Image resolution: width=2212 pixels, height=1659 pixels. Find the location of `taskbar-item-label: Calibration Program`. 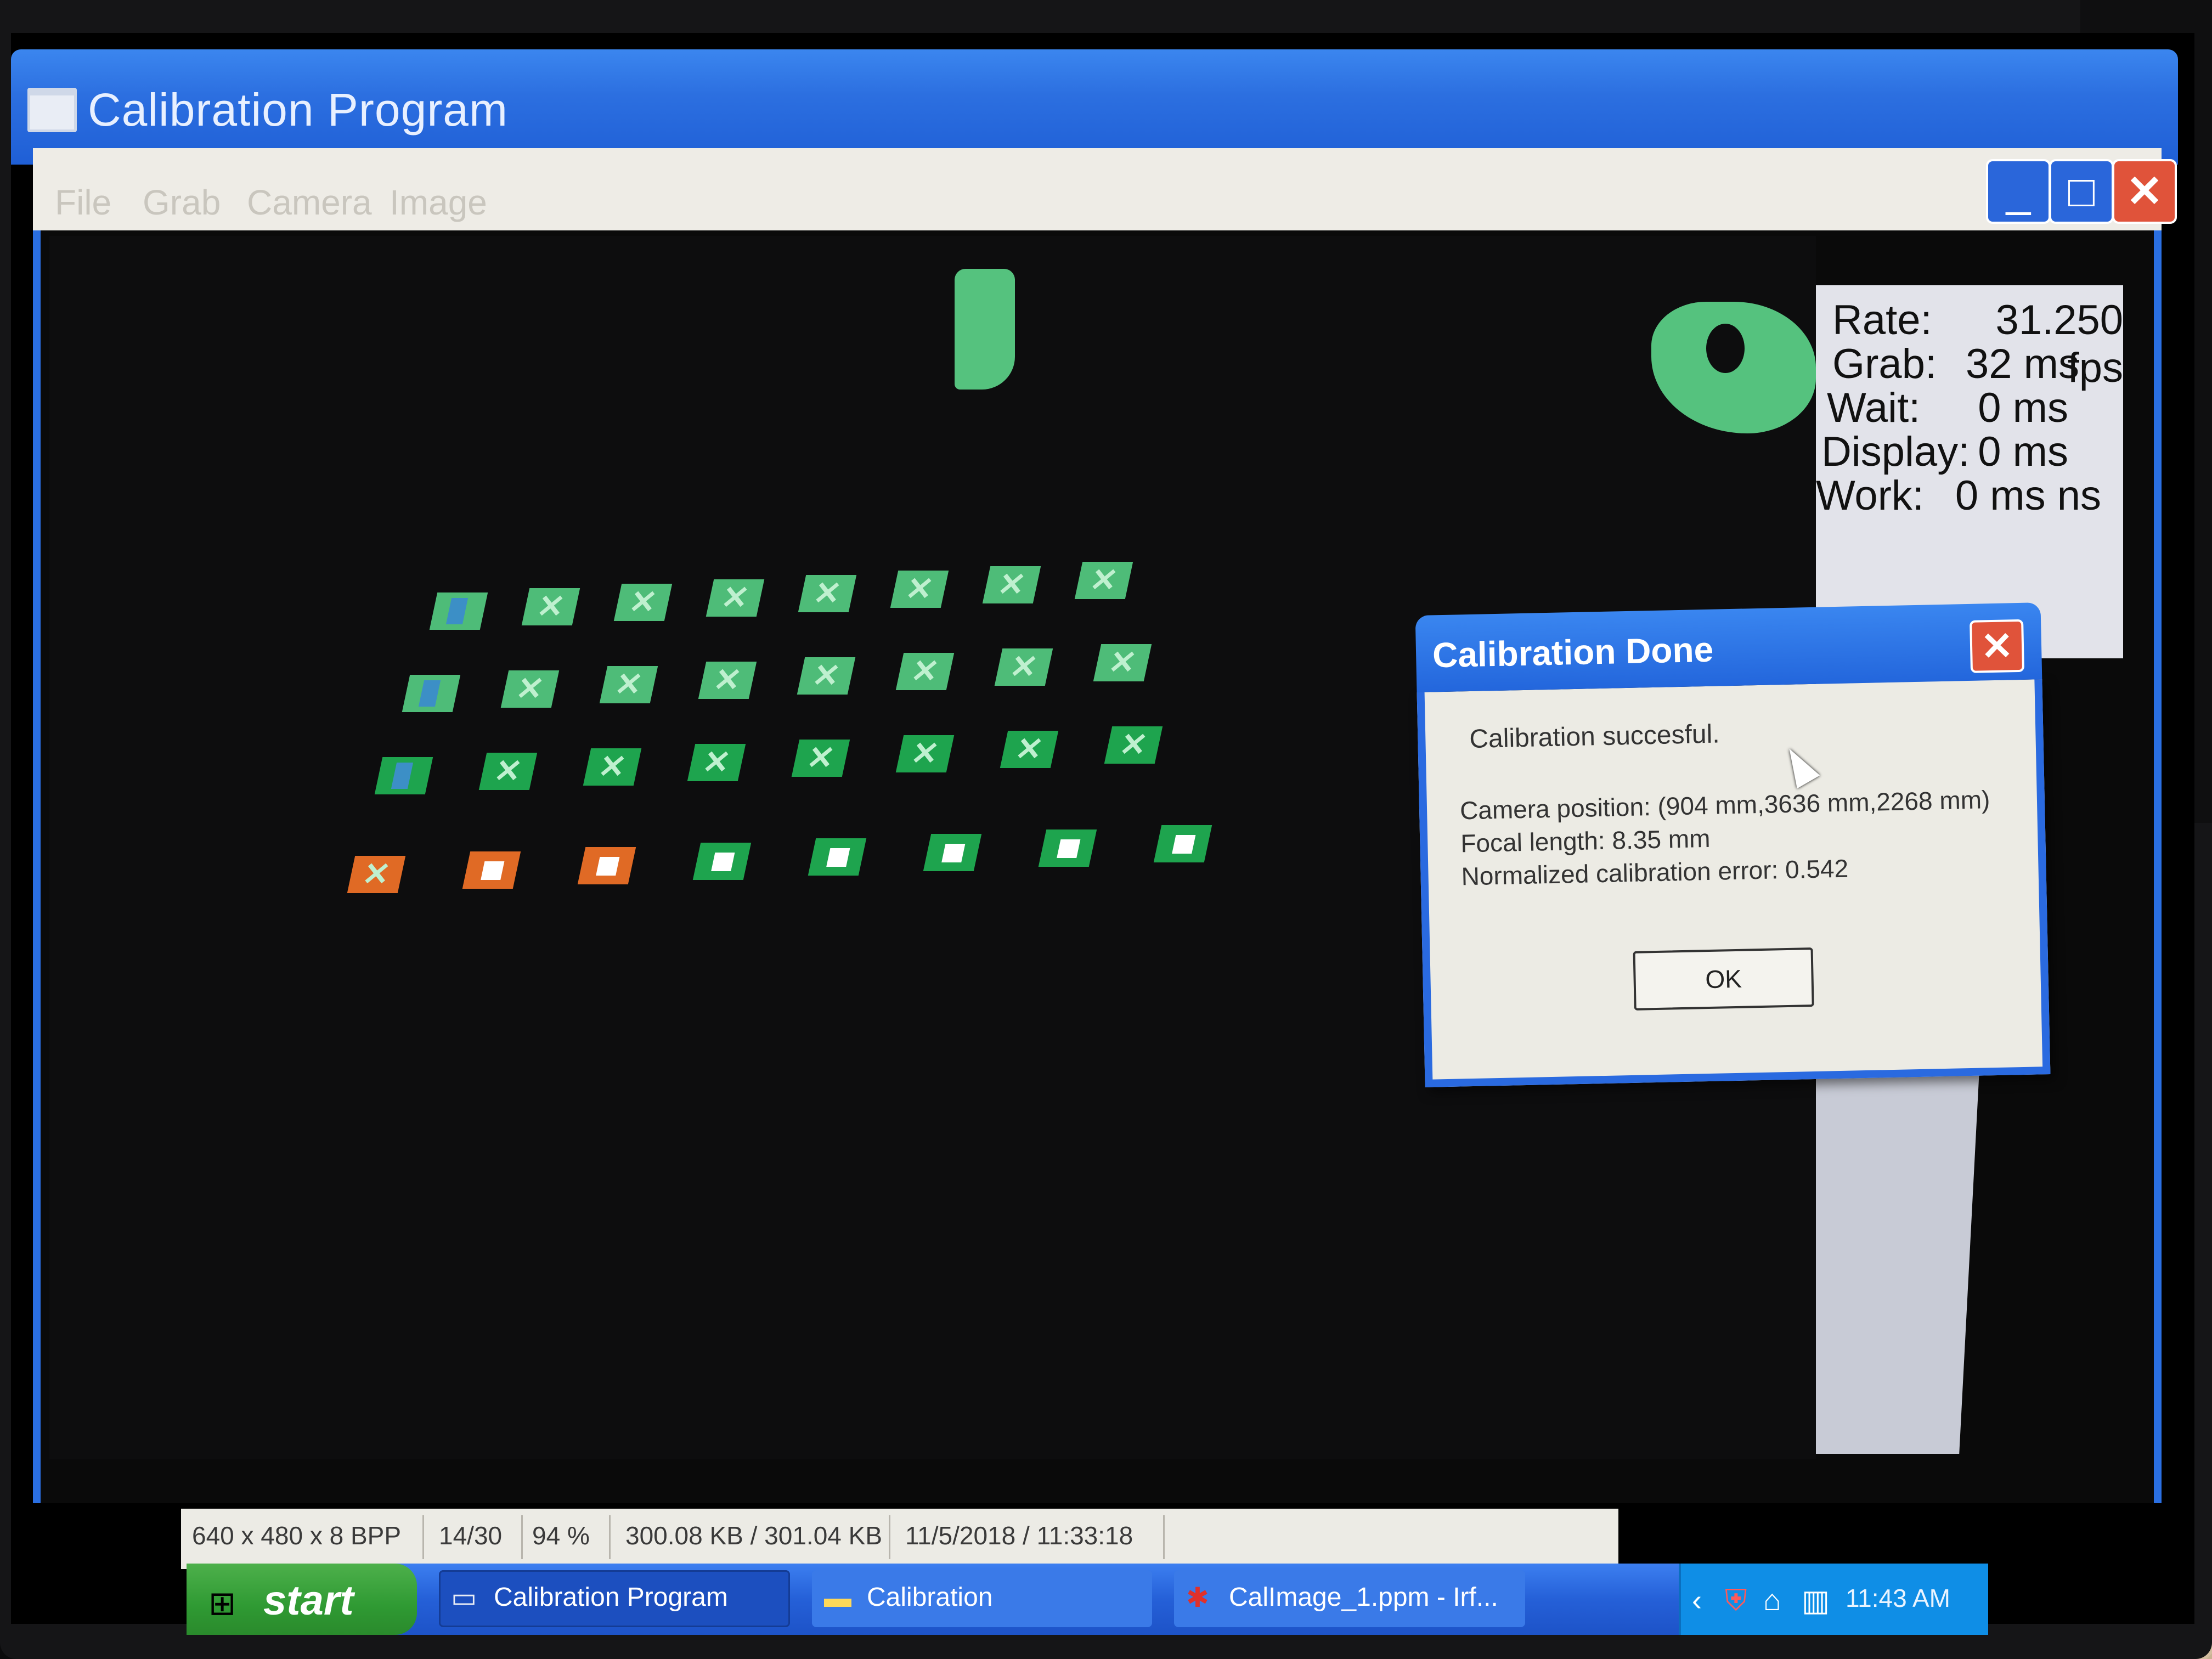

taskbar-item-label: Calibration Program is located at coordinates (611, 1597).